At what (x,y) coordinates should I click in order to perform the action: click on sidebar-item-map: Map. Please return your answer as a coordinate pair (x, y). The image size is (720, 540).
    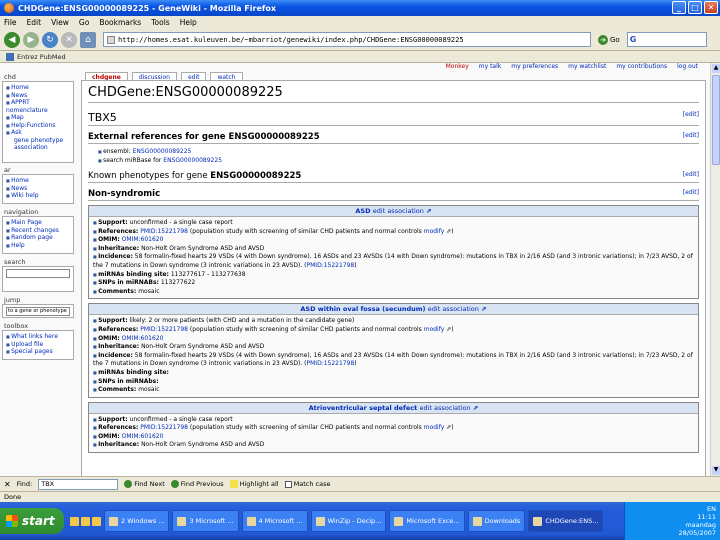
    Looking at the image, I should click on (38, 118).